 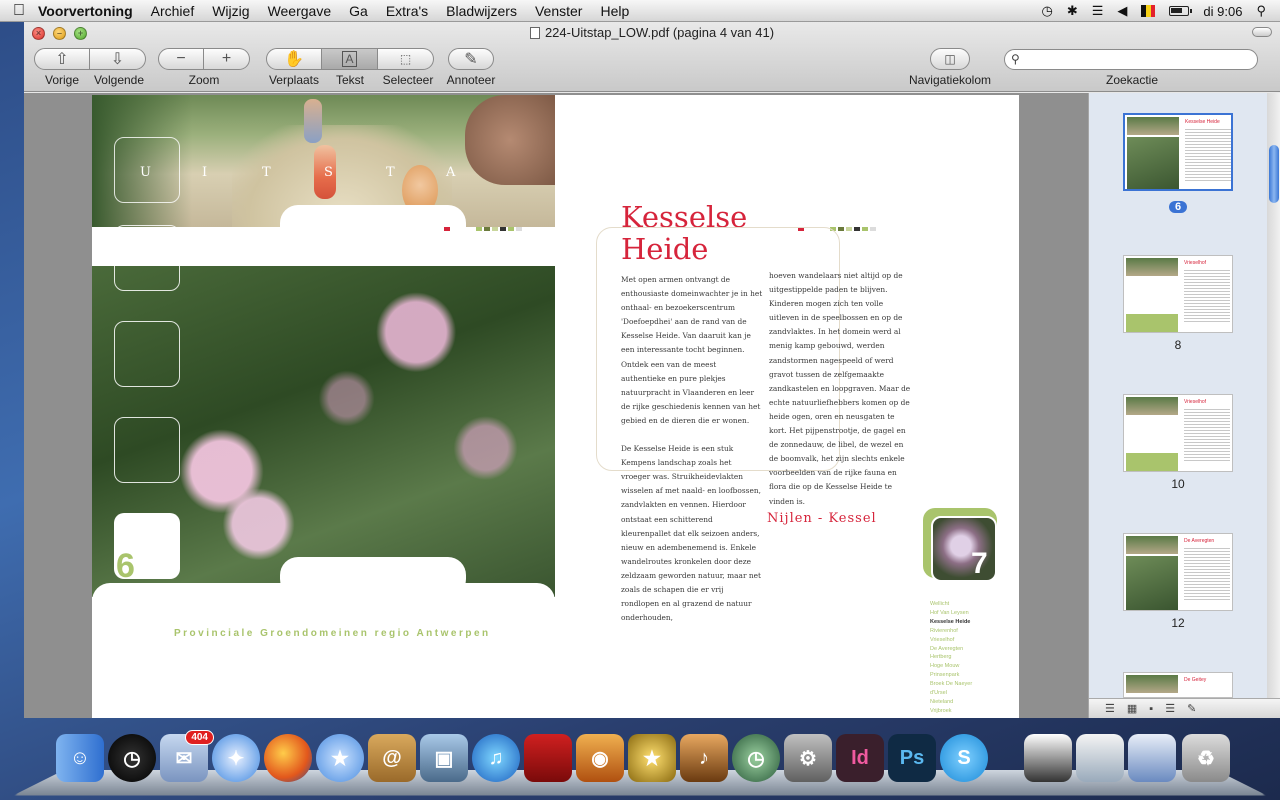 What do you see at coordinates (548, 758) in the screenshot?
I see `front-row-icon` at bounding box center [548, 758].